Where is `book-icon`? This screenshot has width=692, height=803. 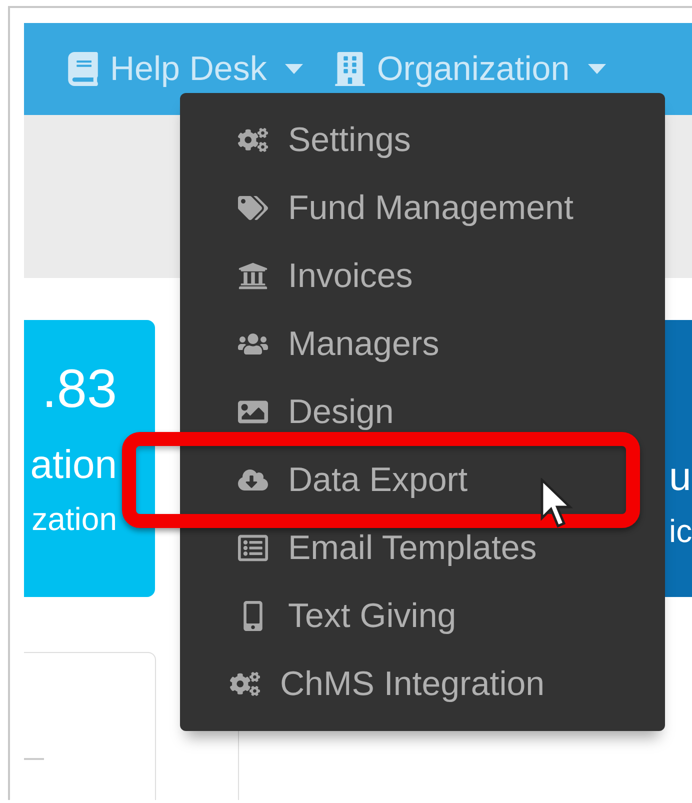
book-icon is located at coordinates (83, 69).